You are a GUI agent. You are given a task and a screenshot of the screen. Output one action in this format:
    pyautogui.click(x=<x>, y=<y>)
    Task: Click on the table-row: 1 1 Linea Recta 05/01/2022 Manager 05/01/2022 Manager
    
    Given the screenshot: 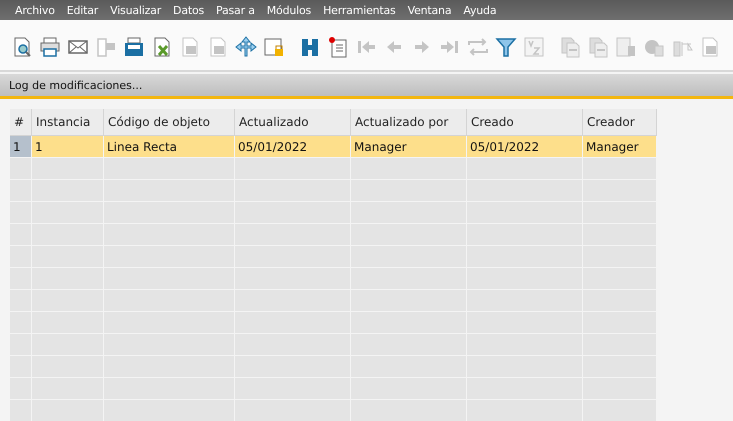 What is the action you would take?
    pyautogui.click(x=333, y=147)
    